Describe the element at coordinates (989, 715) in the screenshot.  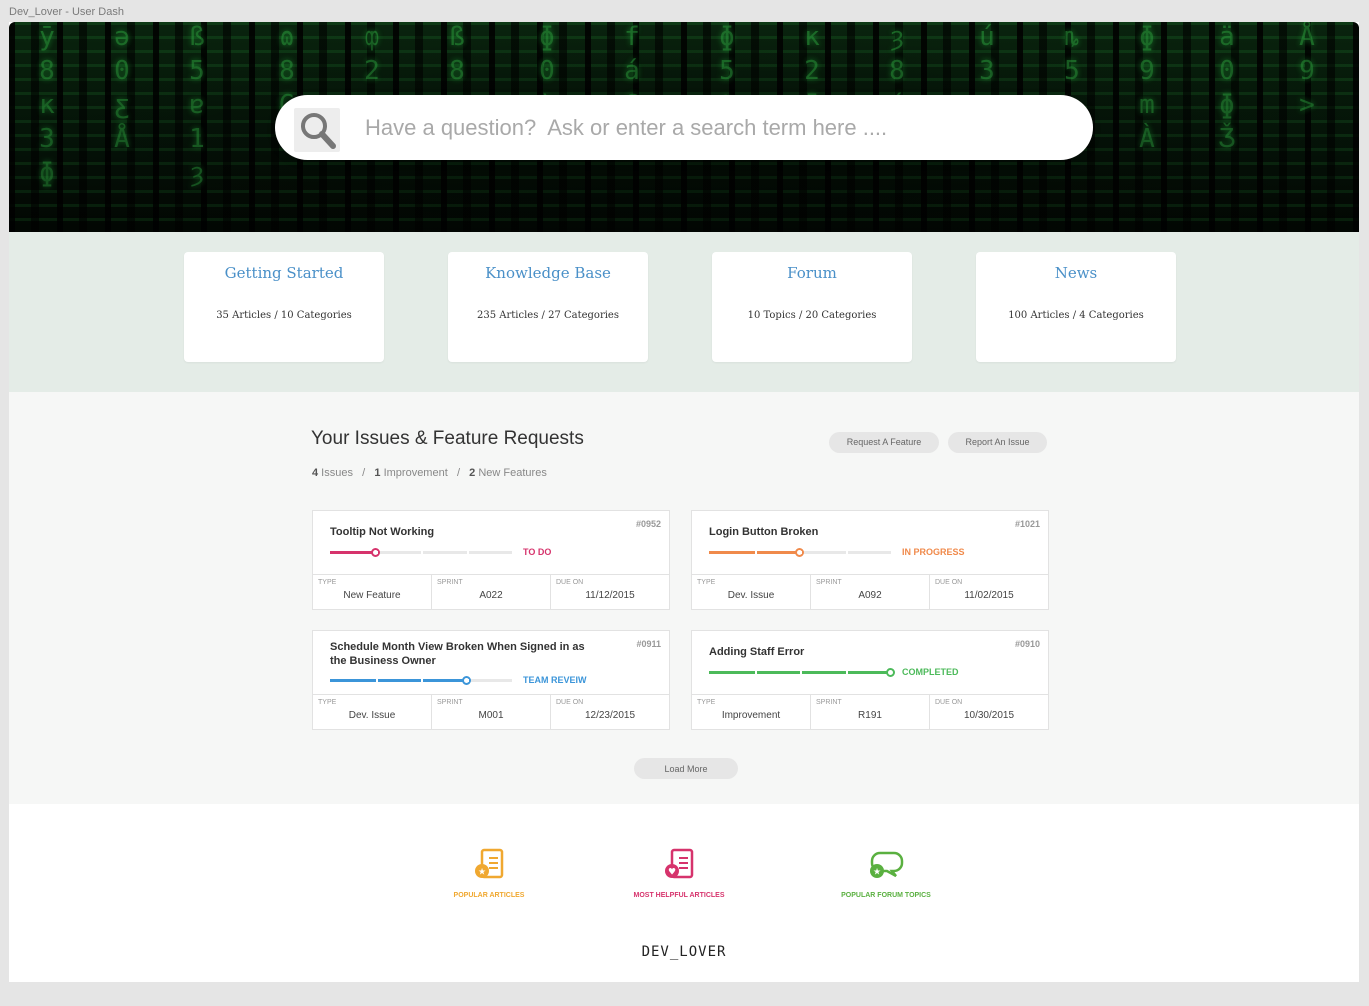
I see `due-value: 10/30/2015` at that location.